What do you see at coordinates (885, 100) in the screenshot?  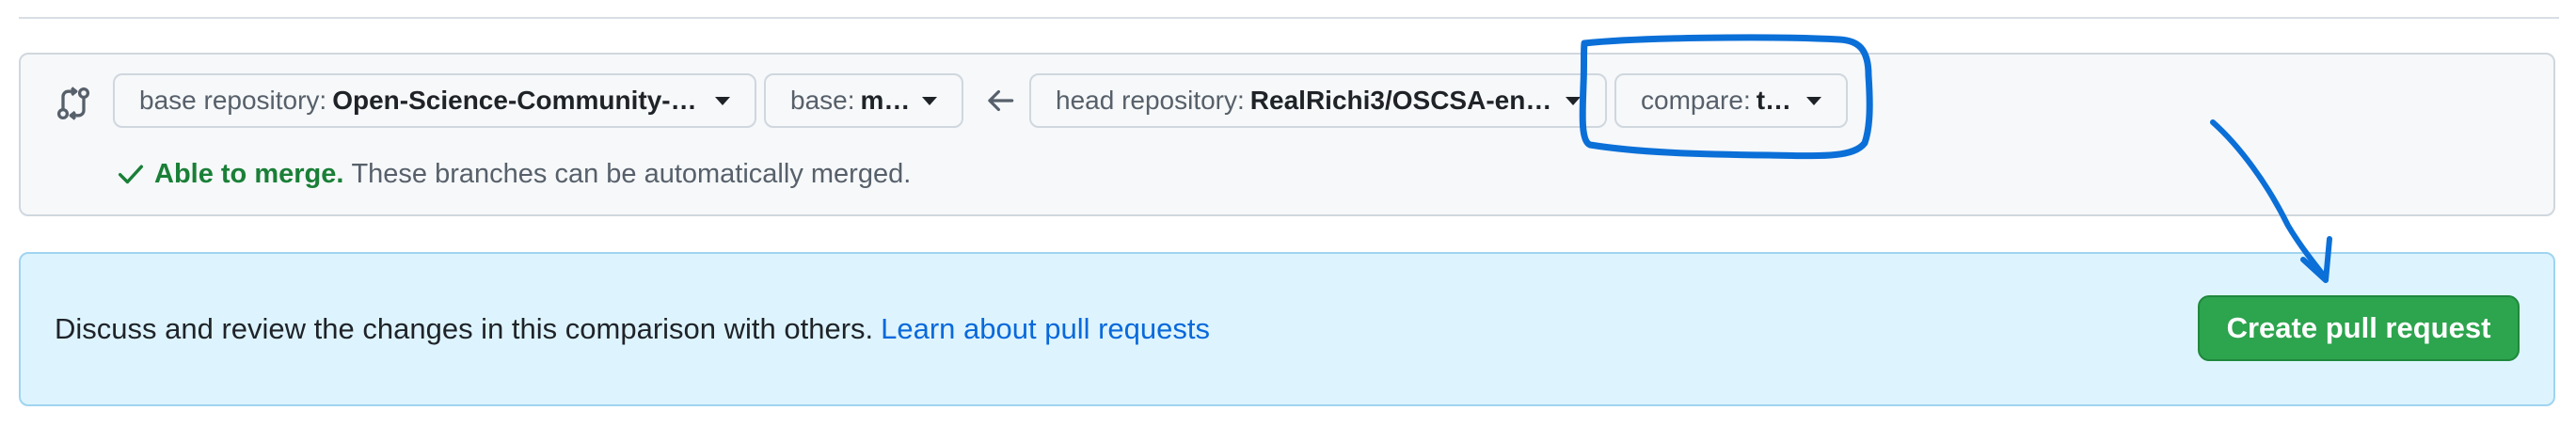 I see `base-branch-value: main` at bounding box center [885, 100].